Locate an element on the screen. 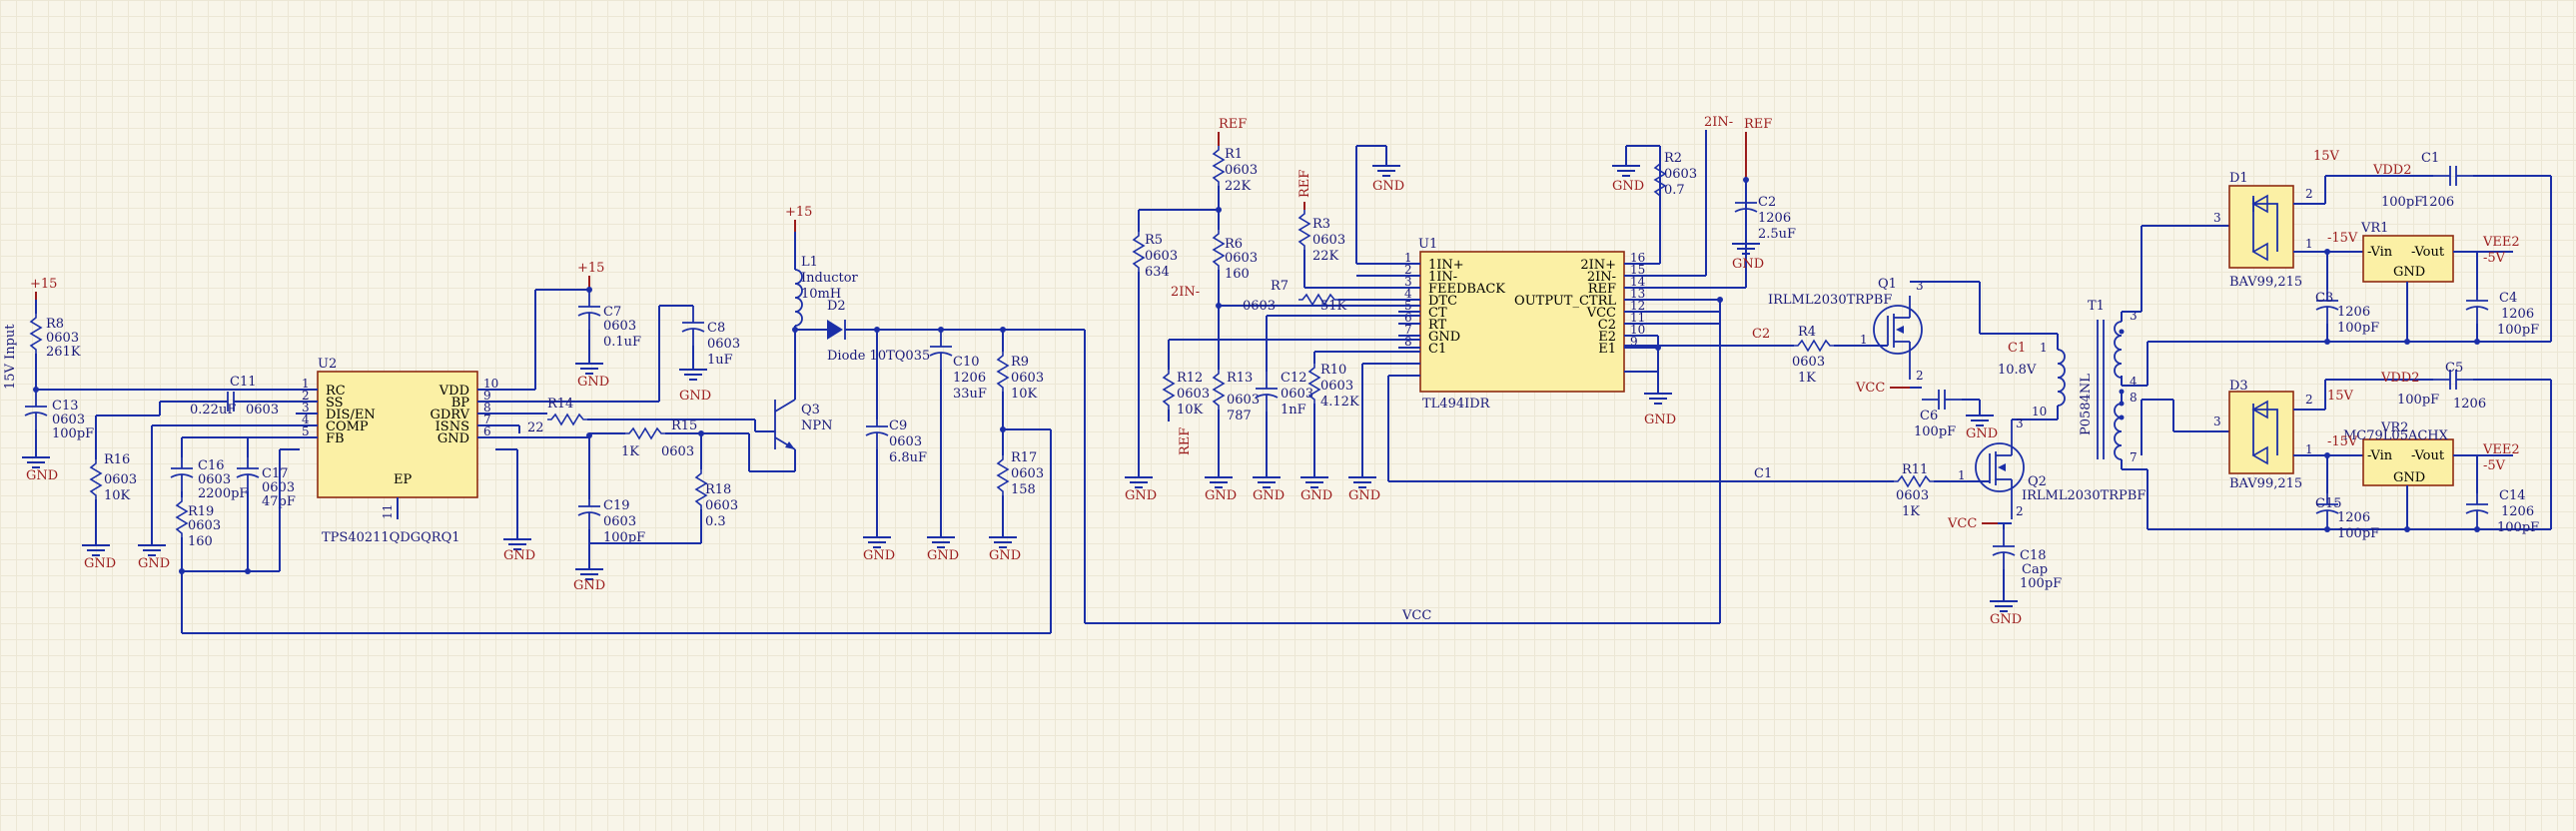  u2-right-num-4: 6 is located at coordinates (487, 431).